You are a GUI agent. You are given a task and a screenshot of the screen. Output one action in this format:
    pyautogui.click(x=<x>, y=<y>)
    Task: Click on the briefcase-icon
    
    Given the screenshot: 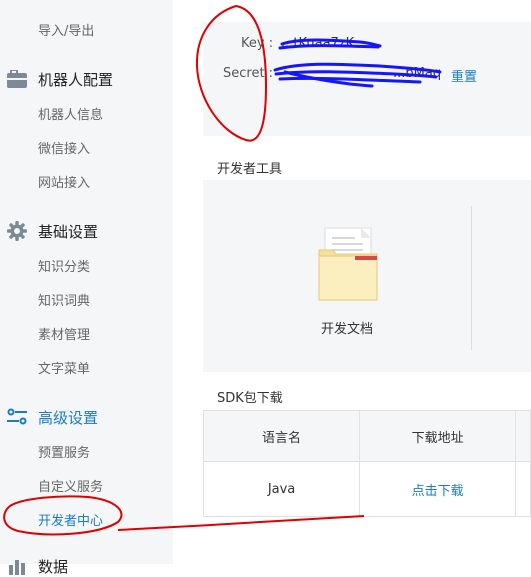 What is the action you would take?
    pyautogui.click(x=17, y=79)
    